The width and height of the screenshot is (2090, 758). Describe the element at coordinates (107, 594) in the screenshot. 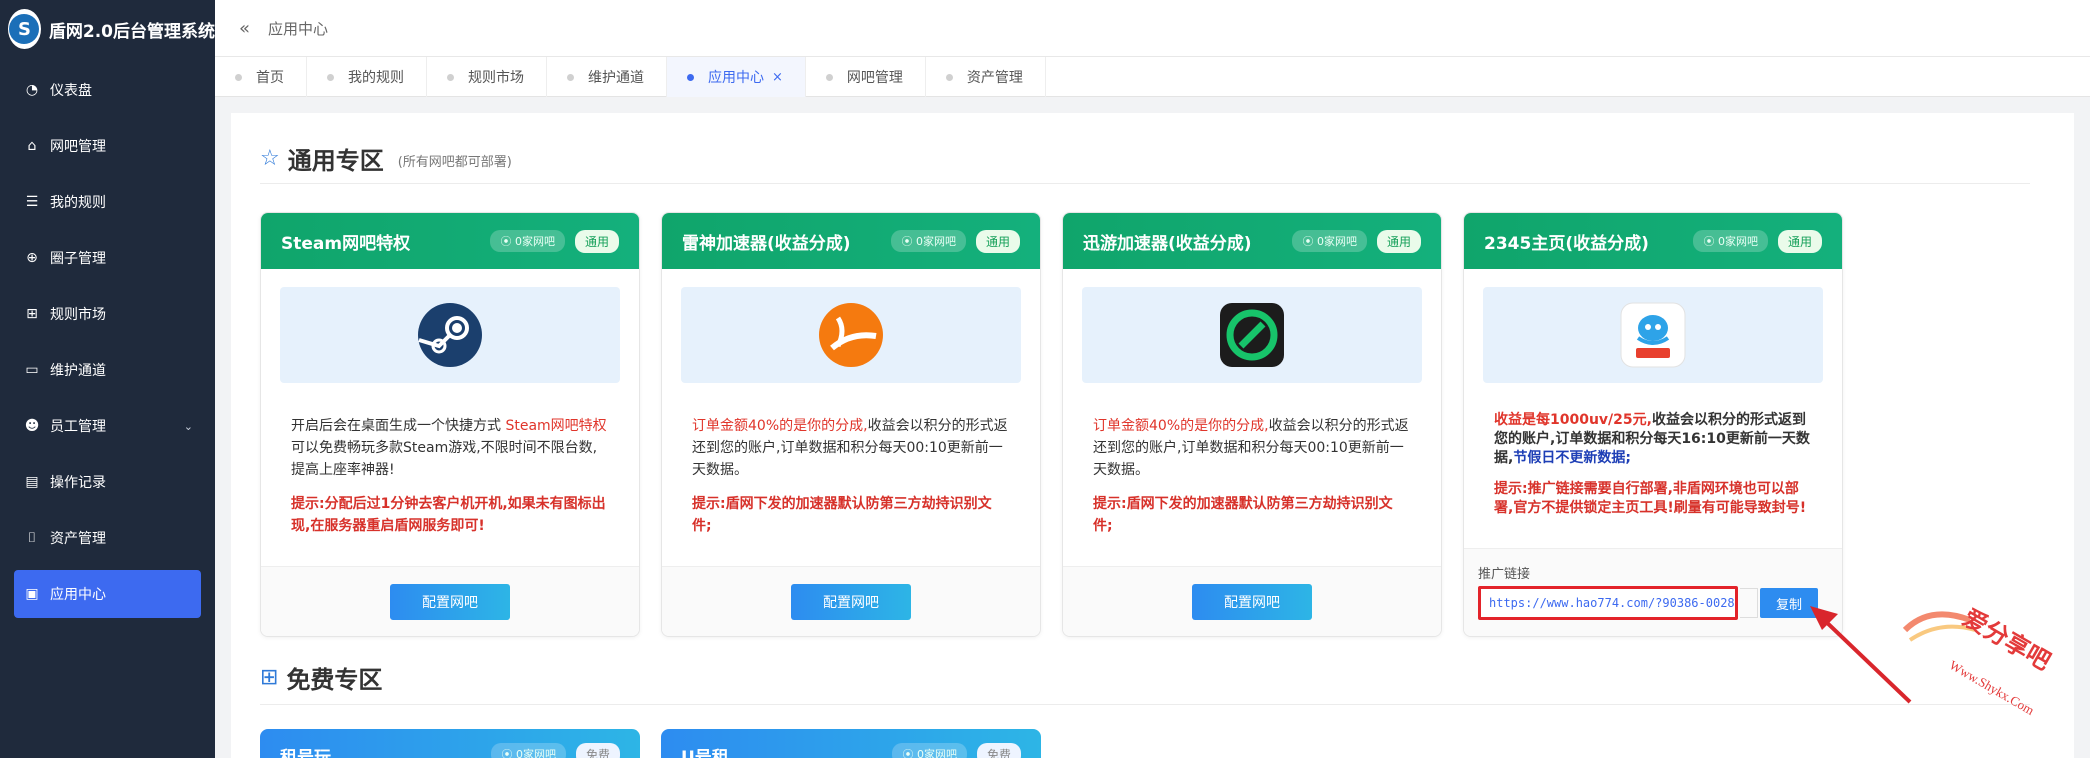

I see `sidebar-item-app-center: ▣ 应用中心` at that location.